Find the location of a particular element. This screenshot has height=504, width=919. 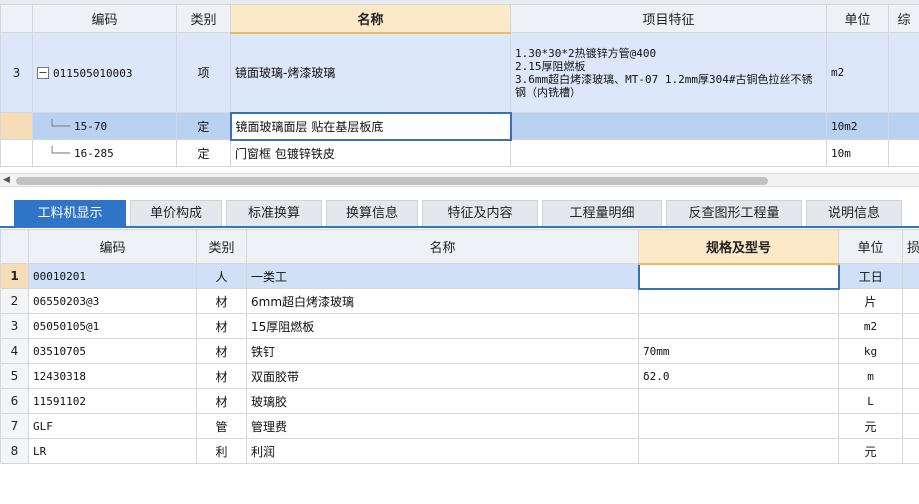

name-cell: 15厚阻燃板 is located at coordinates (442, 326).